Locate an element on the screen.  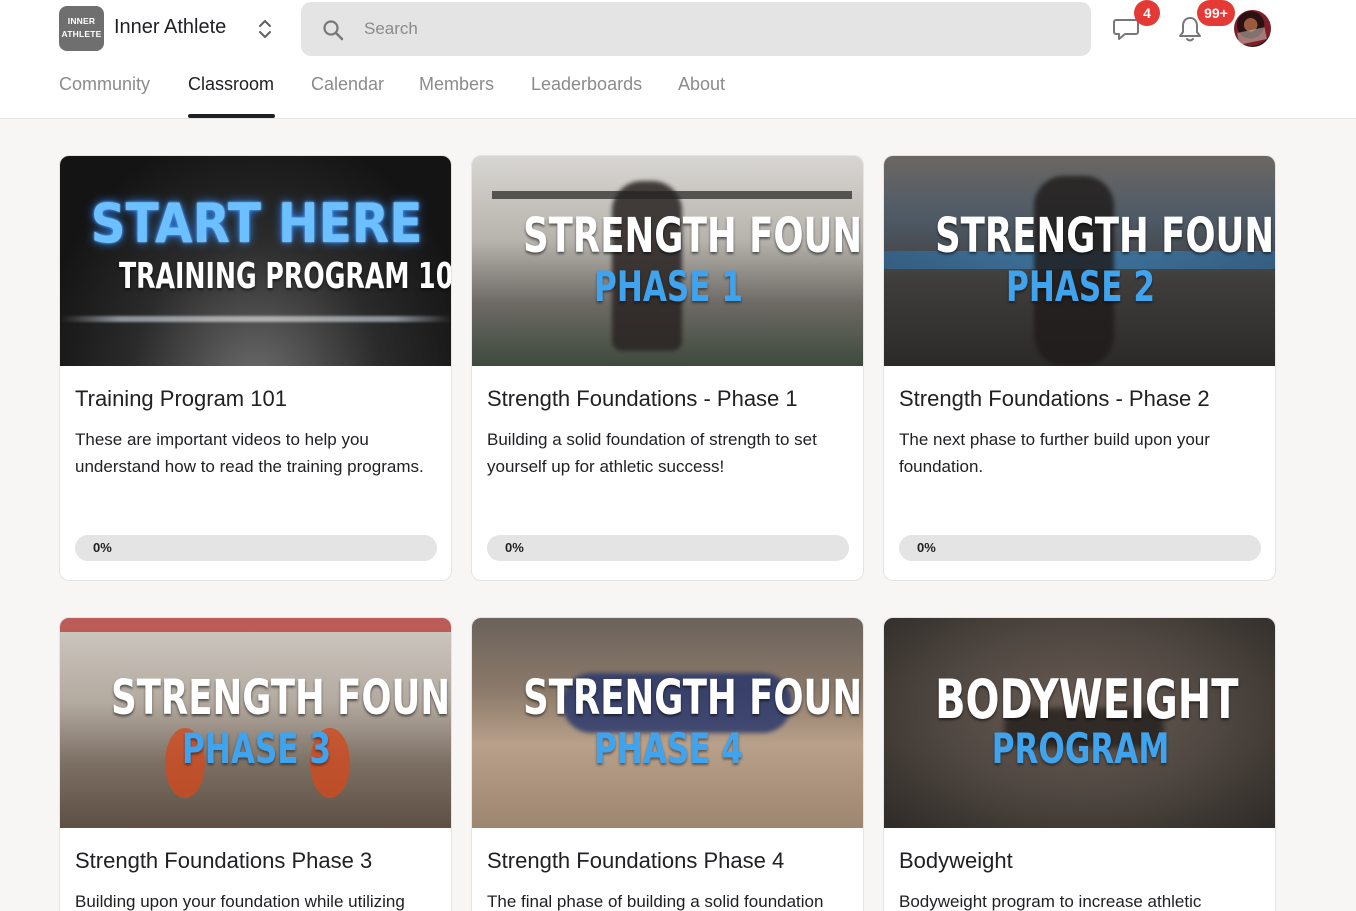
cover-title: BODYWEIGHT is located at coordinates (1087, 699).